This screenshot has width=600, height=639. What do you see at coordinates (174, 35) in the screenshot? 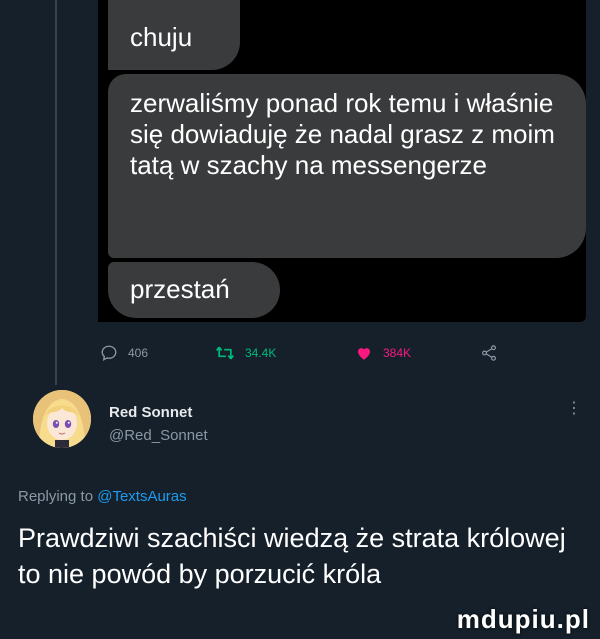
I see `message-bubble-1: chuju` at bounding box center [174, 35].